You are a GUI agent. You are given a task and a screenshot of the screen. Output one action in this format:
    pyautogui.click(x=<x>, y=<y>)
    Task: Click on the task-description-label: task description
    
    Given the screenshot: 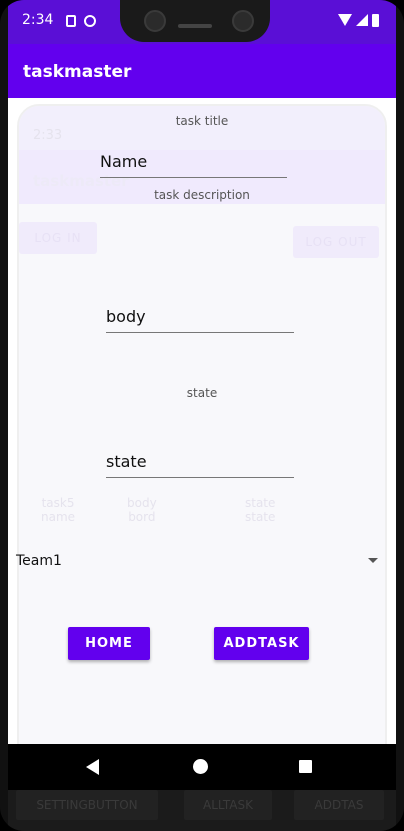 What is the action you would take?
    pyautogui.click(x=202, y=195)
    